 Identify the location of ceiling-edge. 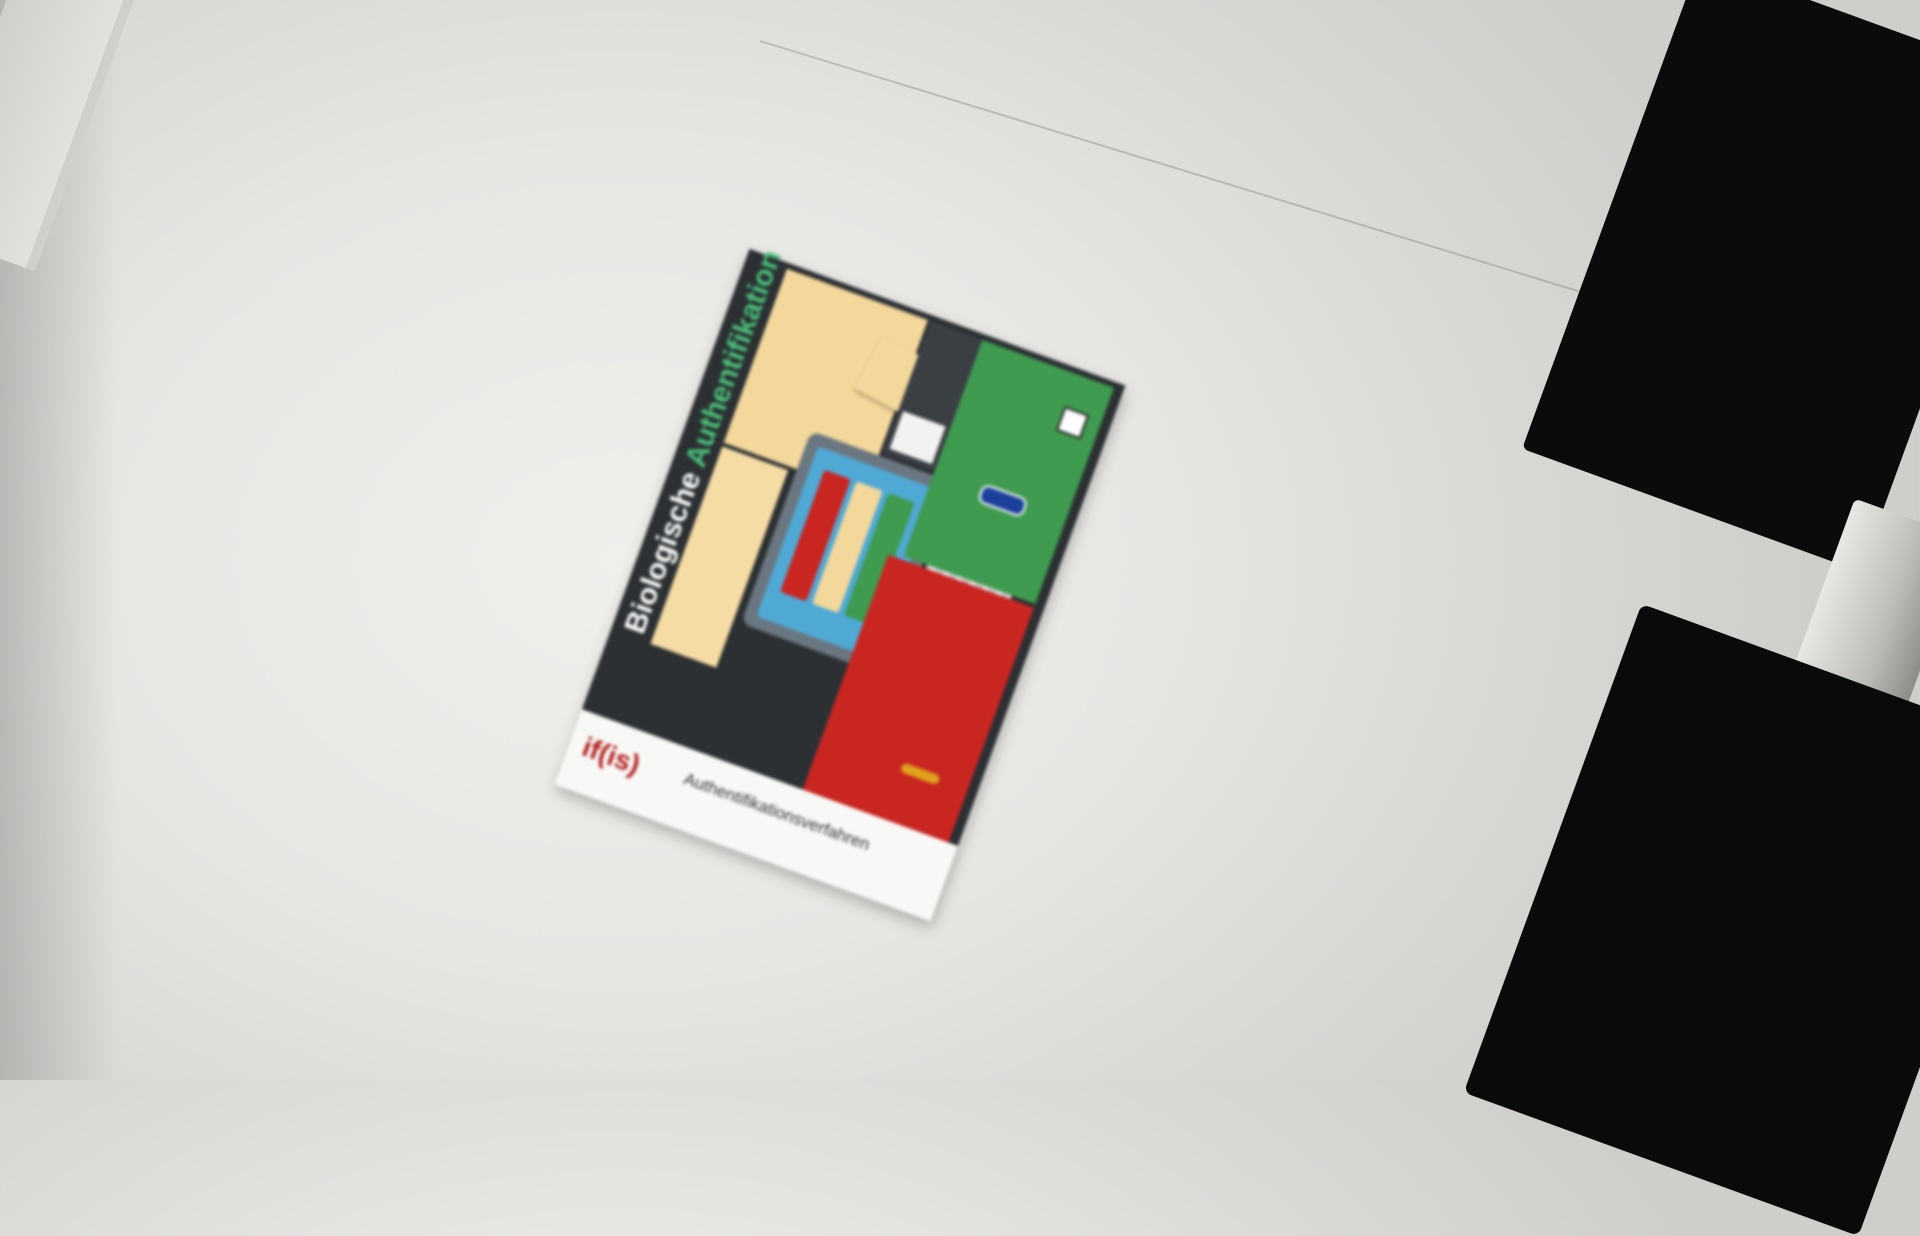
(1238, 187).